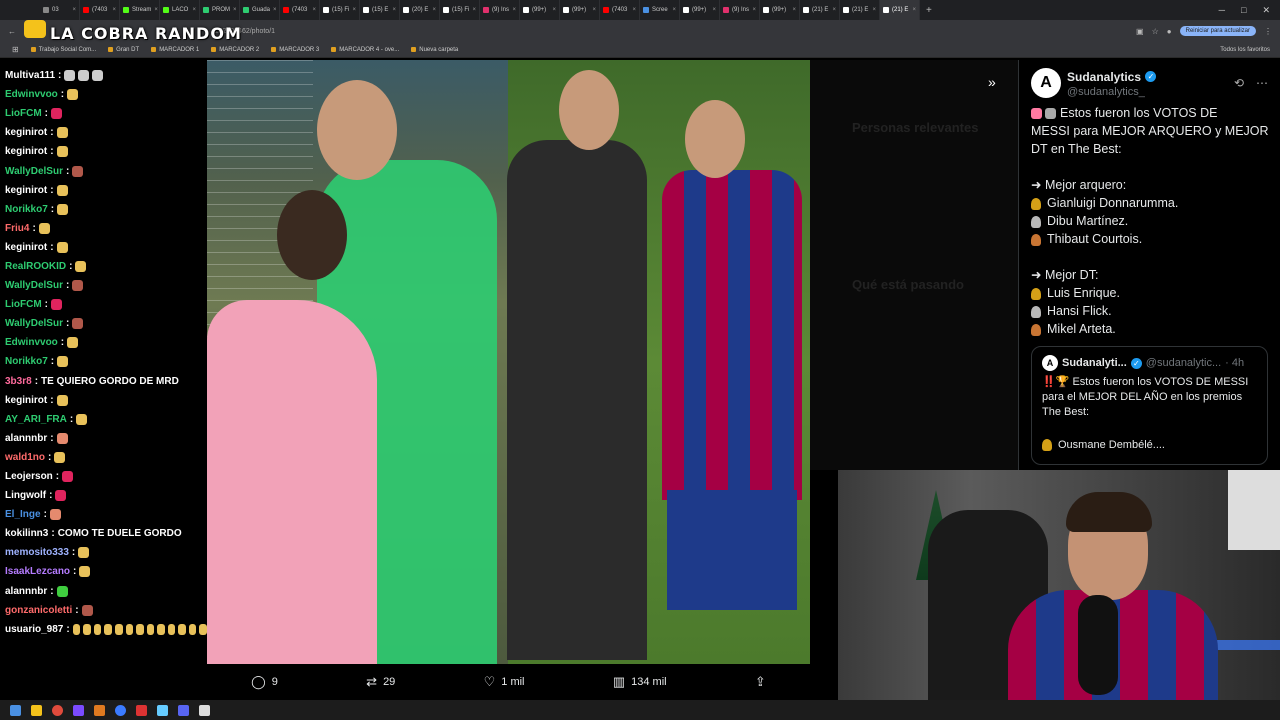  What do you see at coordinates (180, 10) in the screenshot?
I see `browser-tab: LACO ×` at bounding box center [180, 10].